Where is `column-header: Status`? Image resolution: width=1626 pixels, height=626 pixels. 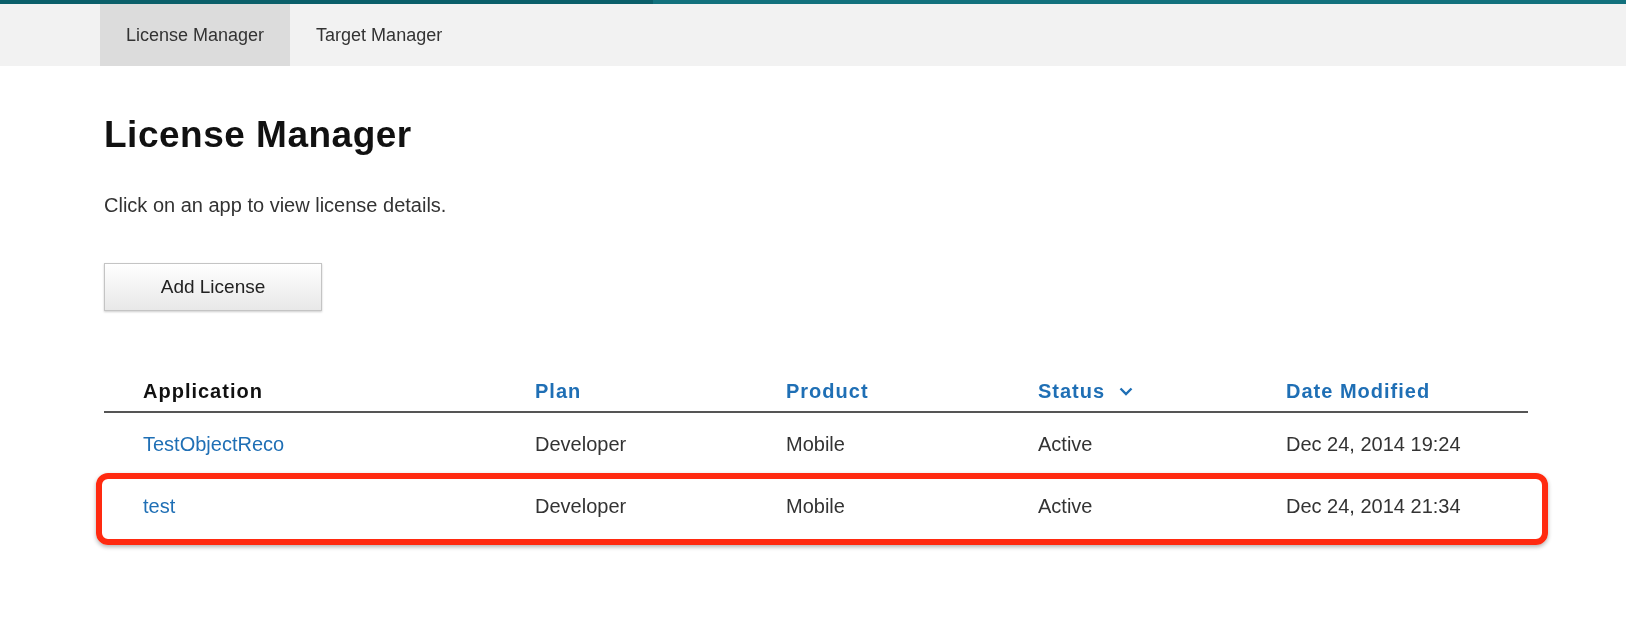
column-header: Status is located at coordinates (1072, 391).